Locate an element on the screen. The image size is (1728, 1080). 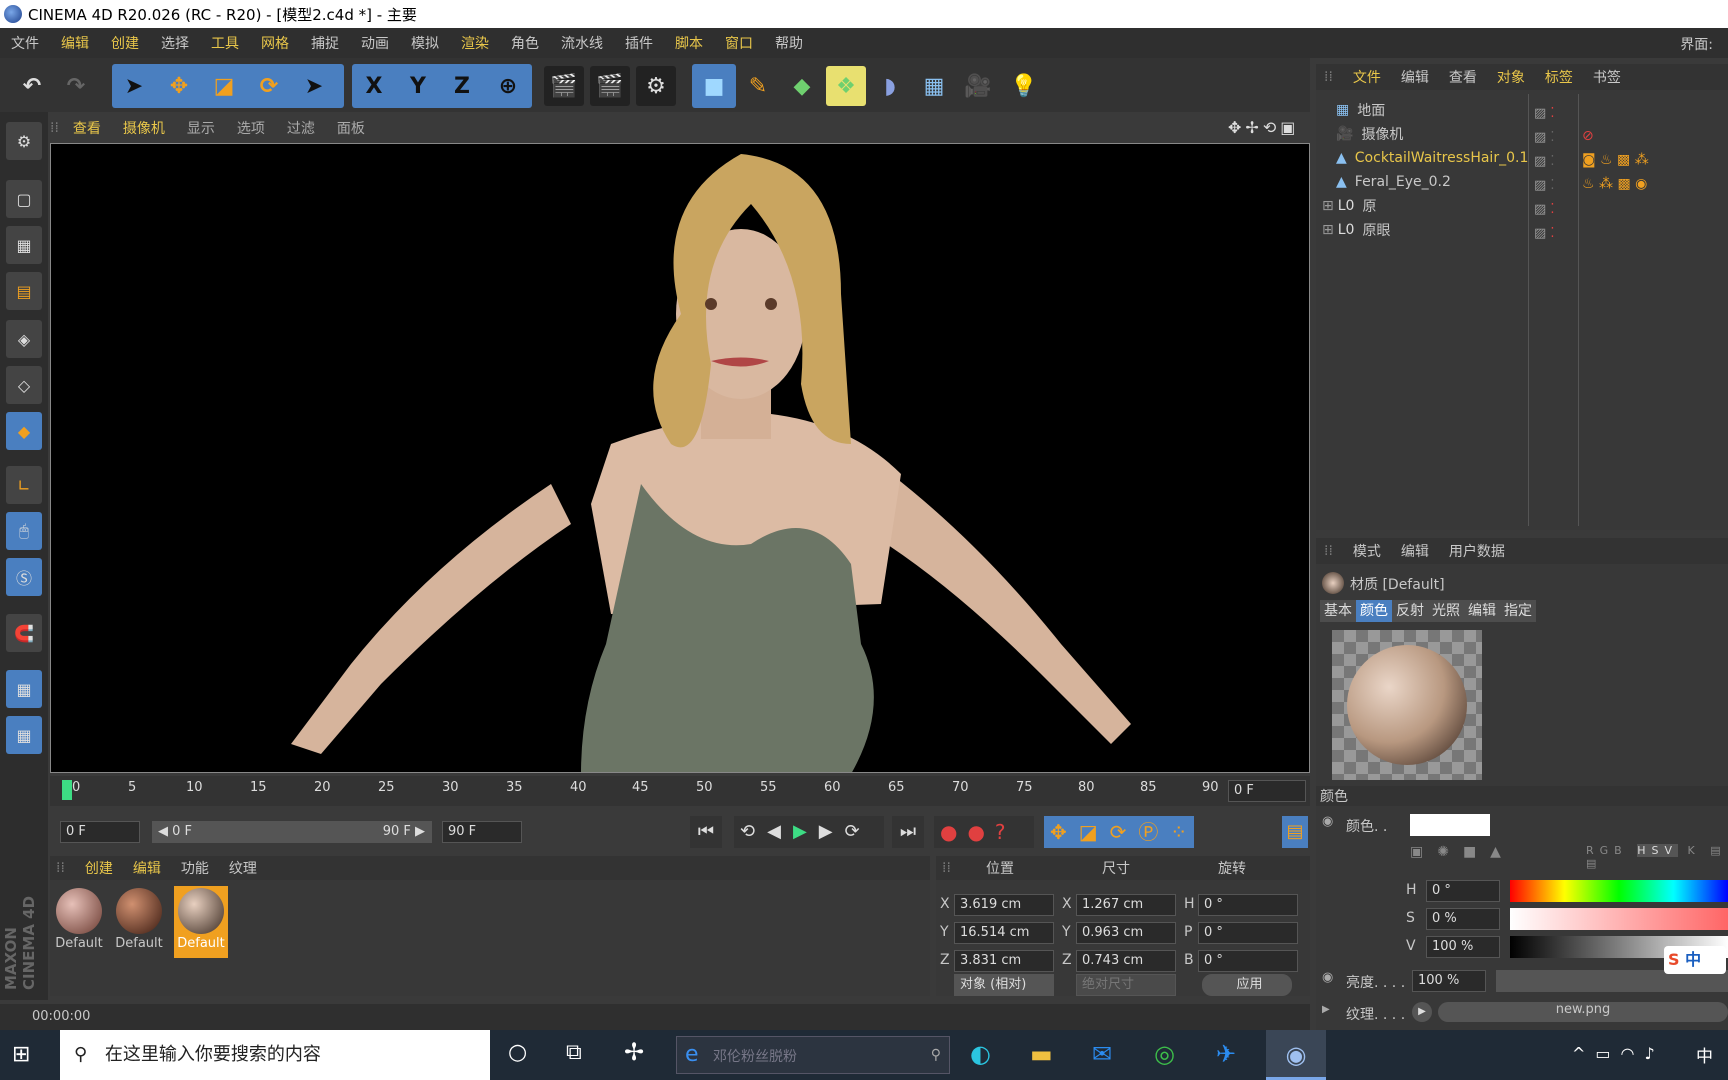
object-row: ▦ 地面 is located at coordinates (1522, 110).